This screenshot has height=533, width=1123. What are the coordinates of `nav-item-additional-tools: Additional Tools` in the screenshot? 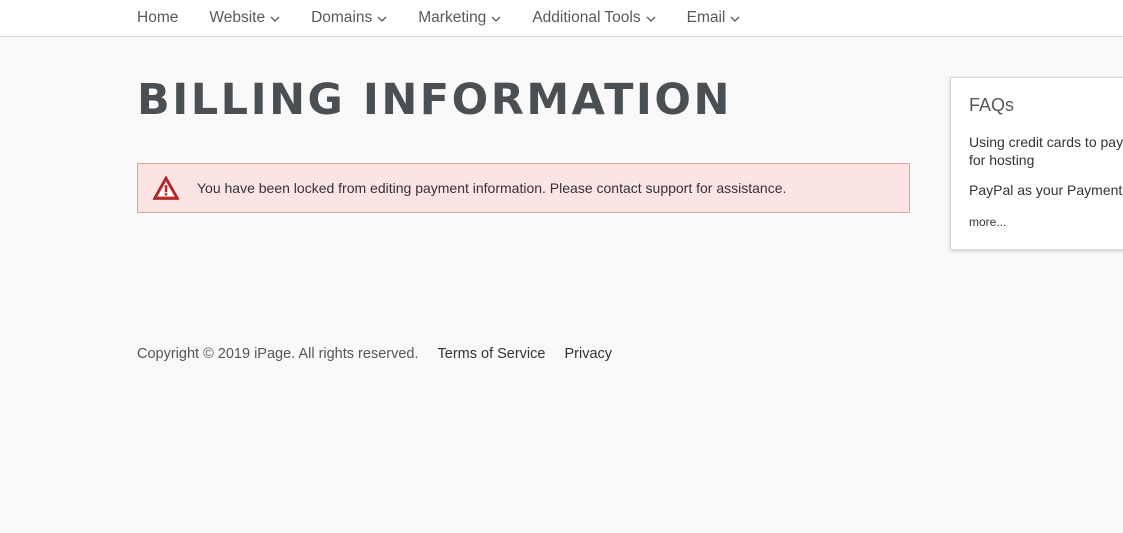 It's located at (594, 18).